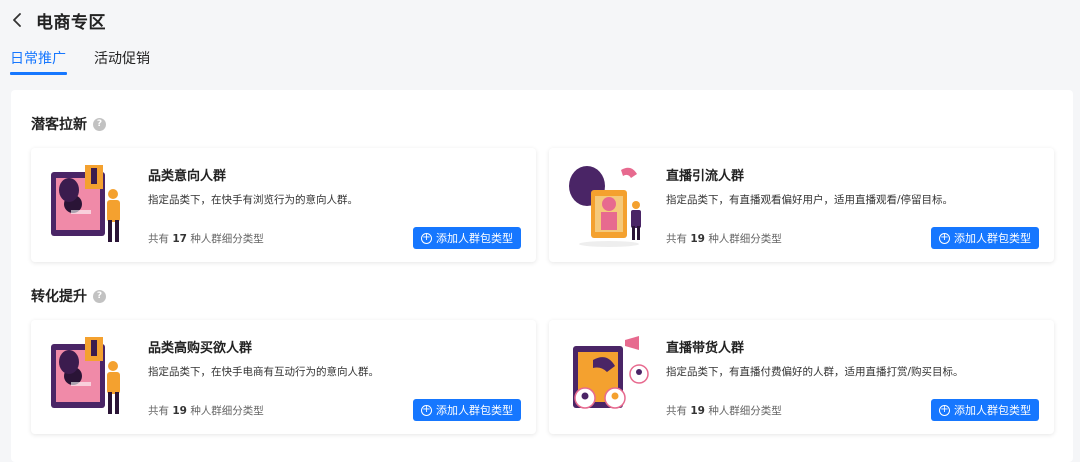  Describe the element at coordinates (179, 239) in the screenshot. I see `segment-count: 17` at that location.